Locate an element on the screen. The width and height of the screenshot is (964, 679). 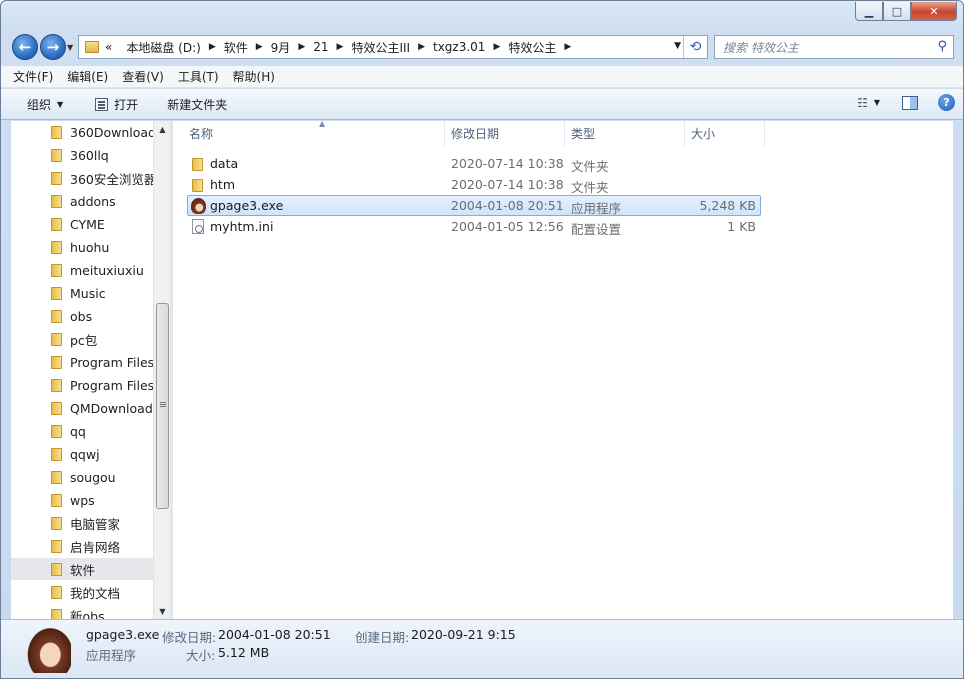
address-history-dropdown: ▼ is located at coordinates (677, 46).